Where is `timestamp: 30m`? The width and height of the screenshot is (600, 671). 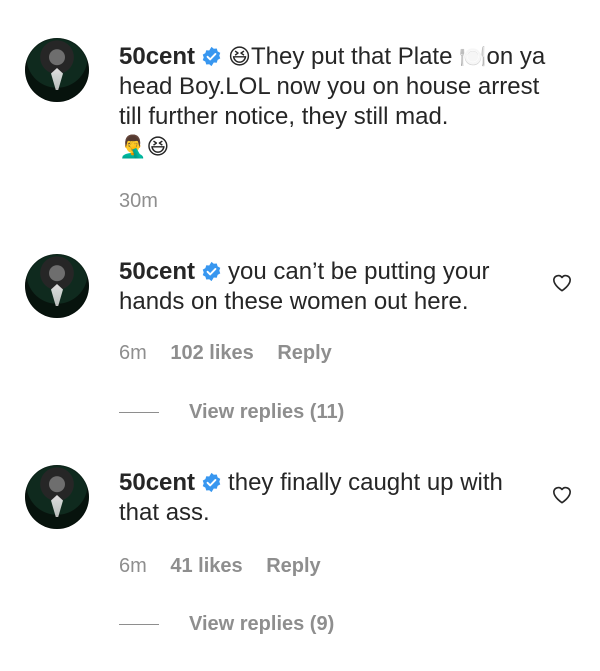 timestamp: 30m is located at coordinates (138, 201).